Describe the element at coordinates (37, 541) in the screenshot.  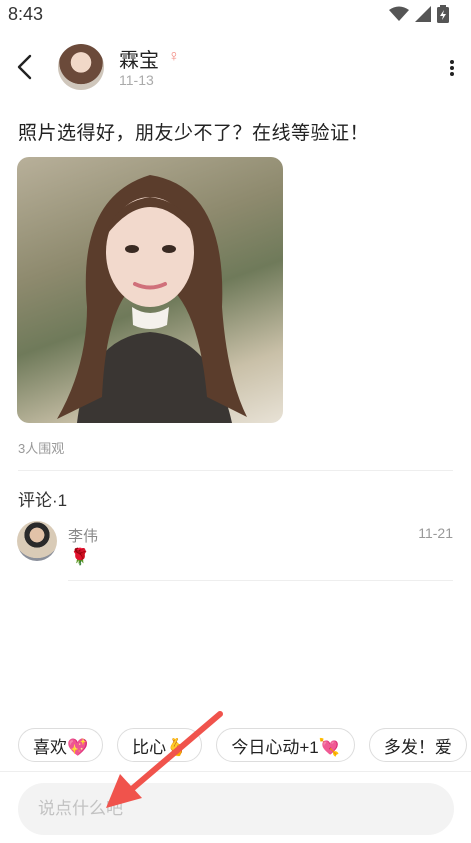
I see `commenter-avatar` at that location.